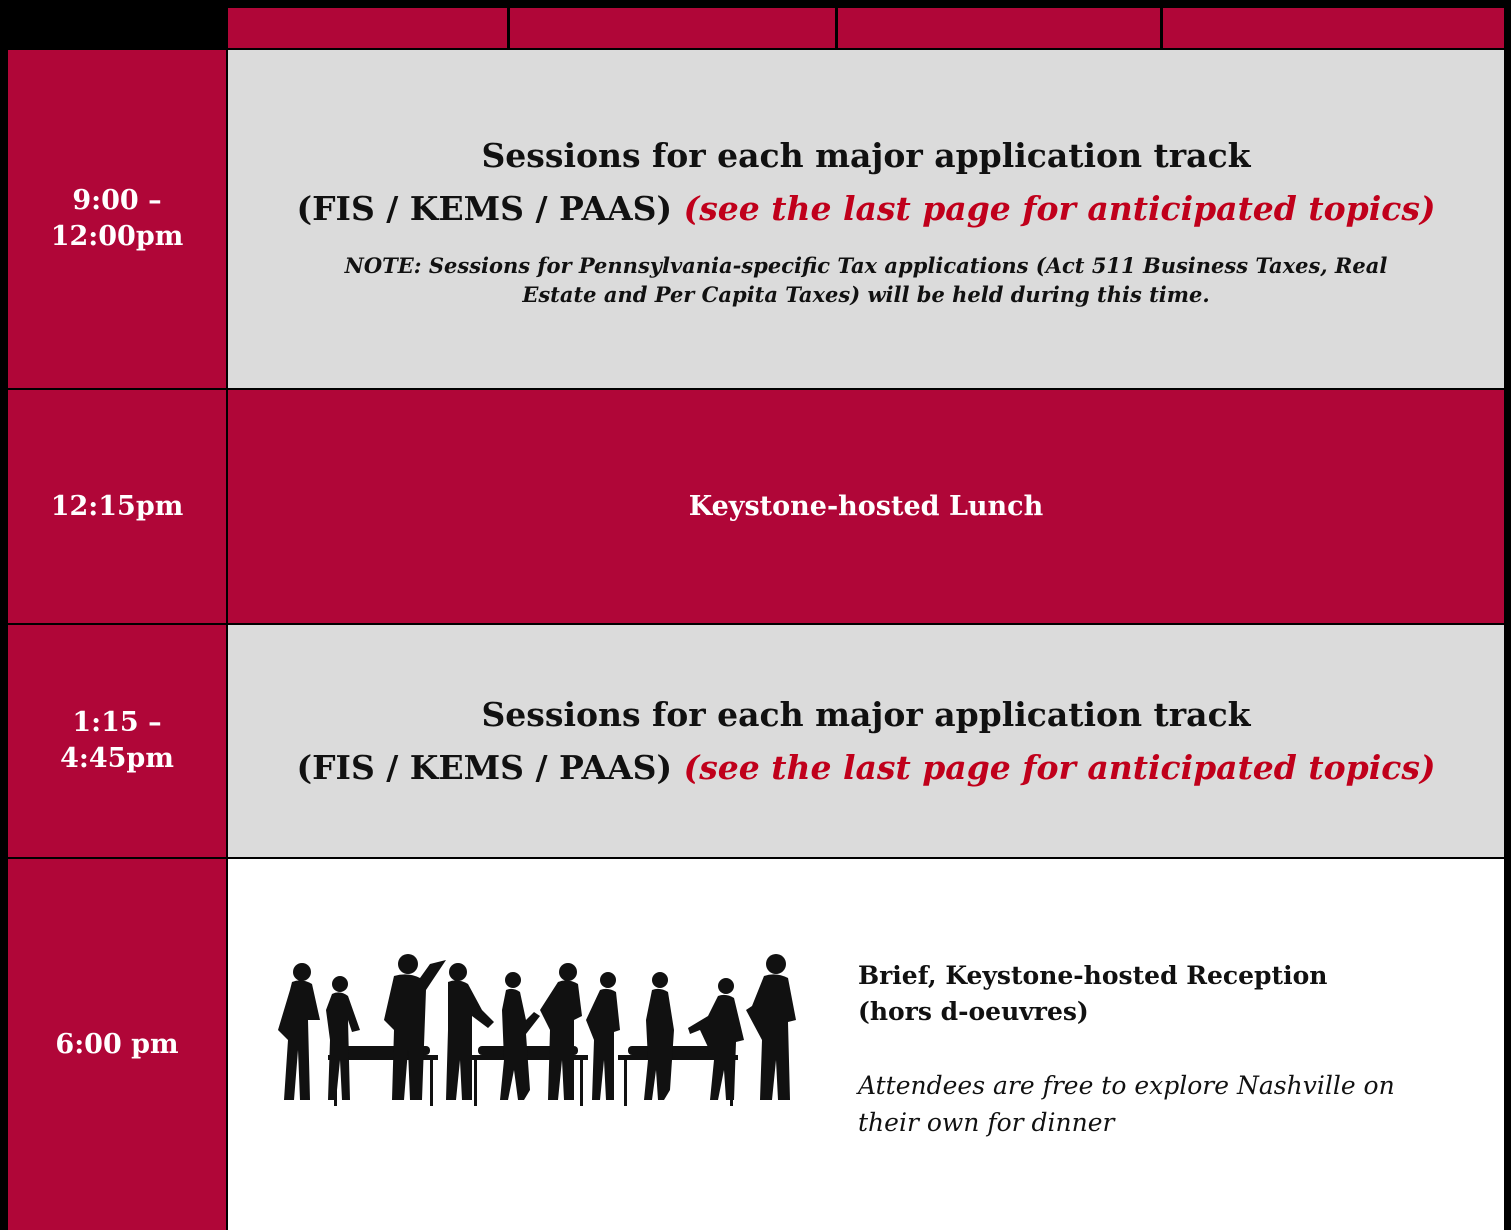 The image size is (1511, 1230). Describe the element at coordinates (117, 28) in the screenshot. I see `header-corner-cell` at that location.